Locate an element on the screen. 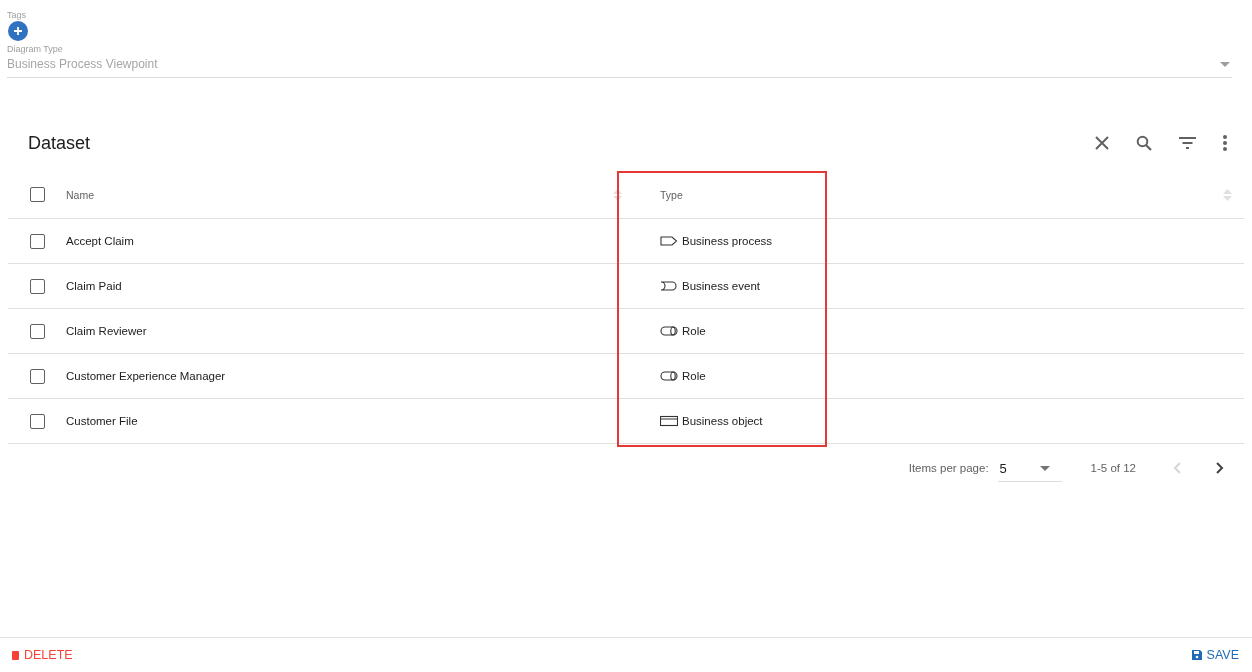 This screenshot has height=672, width=1252. column-header: Name is located at coordinates (80, 194).